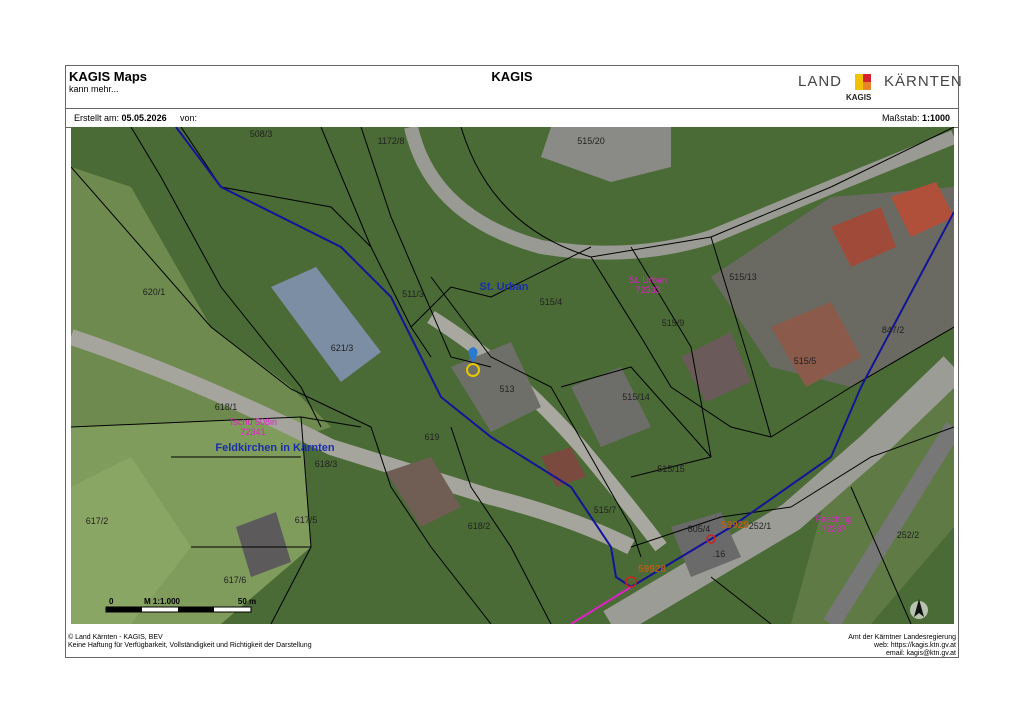  I want to click on created-info: Erstellt am: 05.05.2026, so click(120, 118).